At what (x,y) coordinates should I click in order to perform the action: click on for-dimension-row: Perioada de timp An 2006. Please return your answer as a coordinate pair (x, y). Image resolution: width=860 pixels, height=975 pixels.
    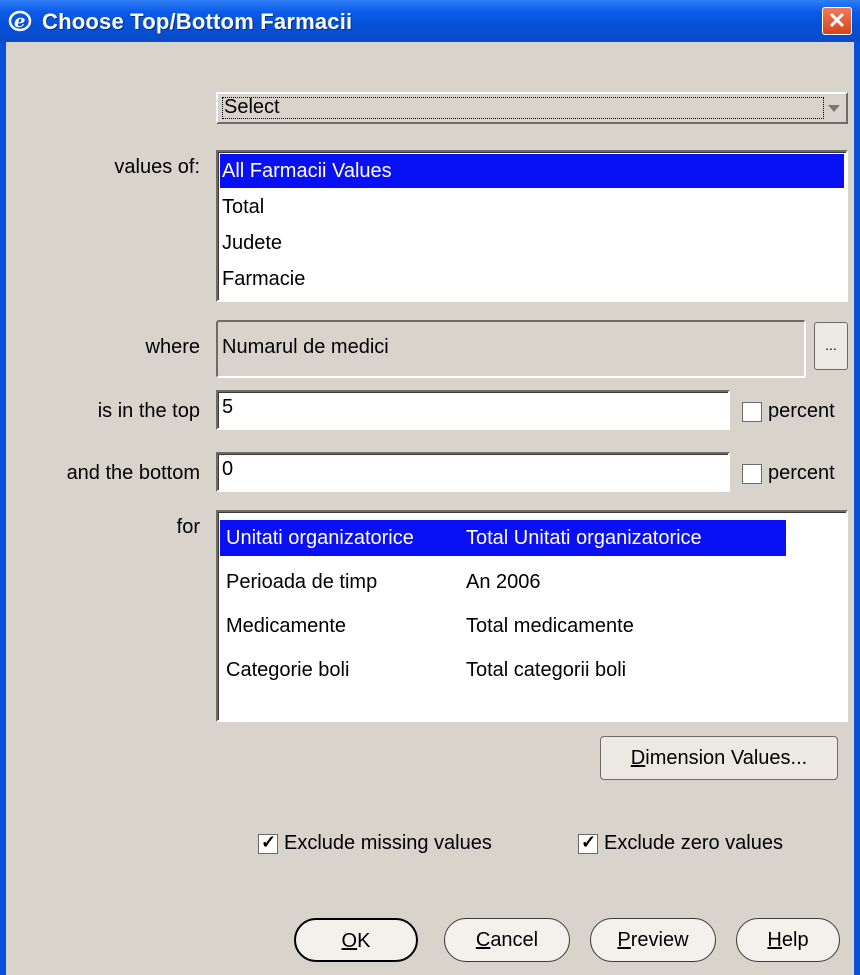
    Looking at the image, I should click on (520, 582).